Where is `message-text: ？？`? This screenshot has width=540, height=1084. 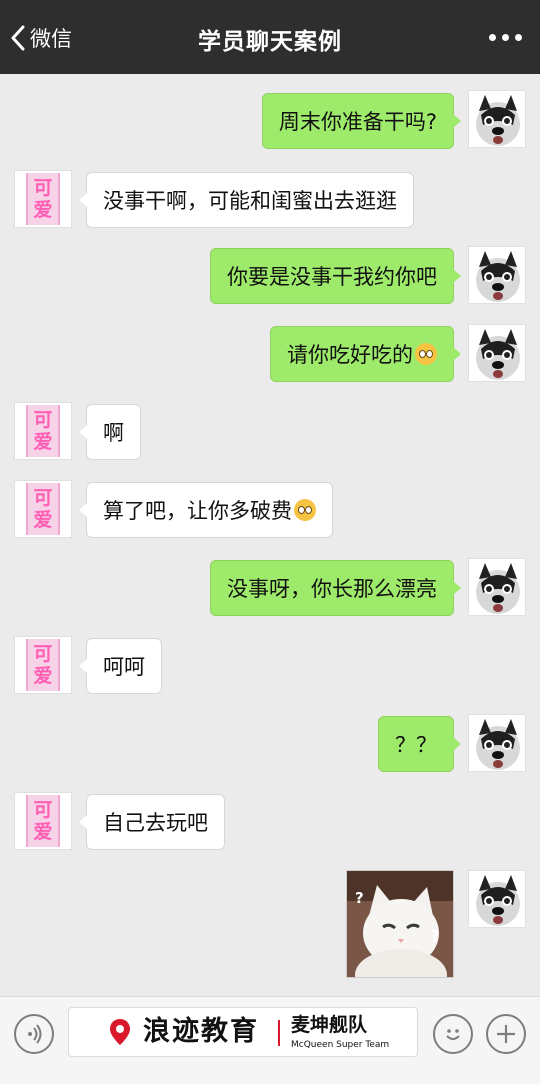
message-text: ？？ is located at coordinates (416, 745).